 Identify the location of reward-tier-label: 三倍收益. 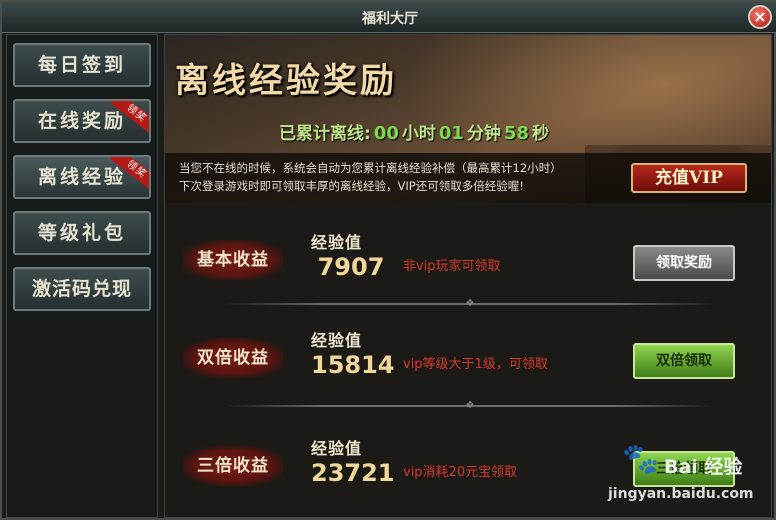
(233, 466).